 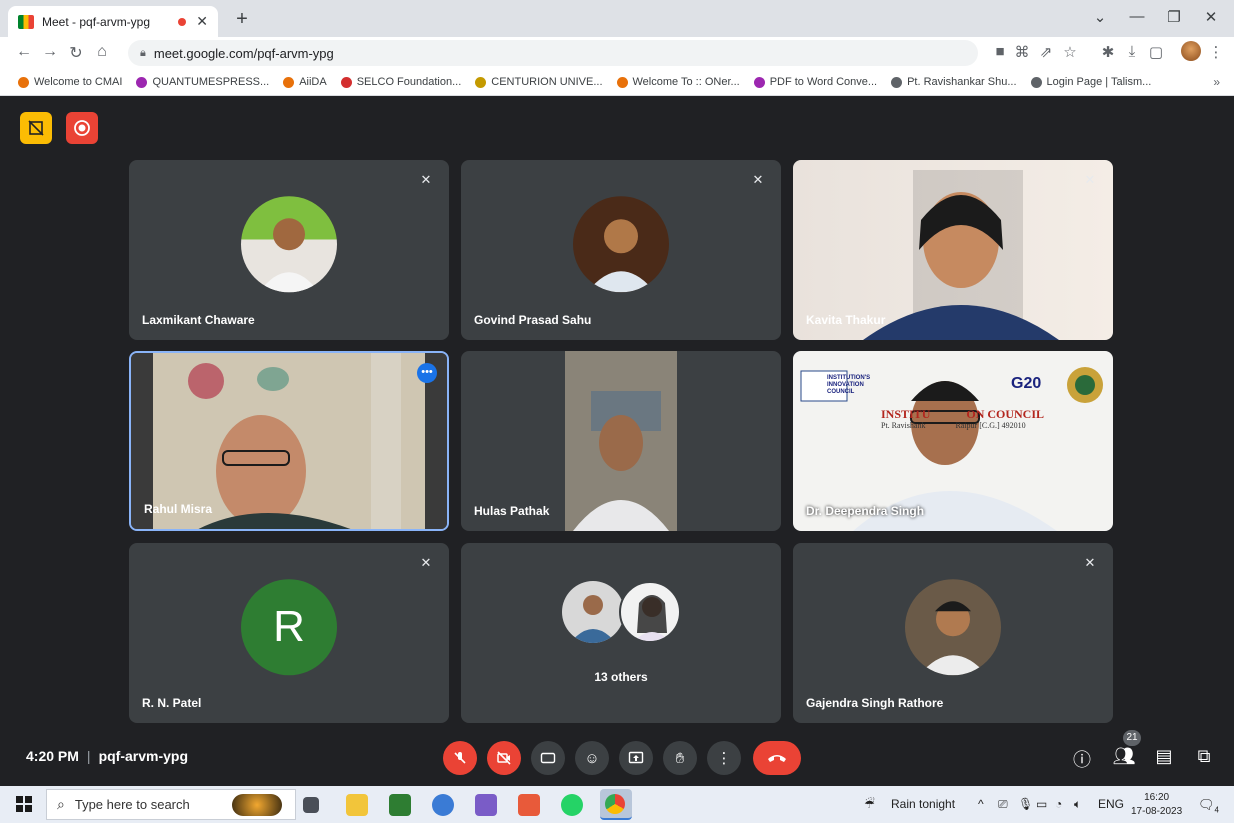 What do you see at coordinates (1208, 806) in the screenshot?
I see `notifications-icon: 🗨︎4` at bounding box center [1208, 806].